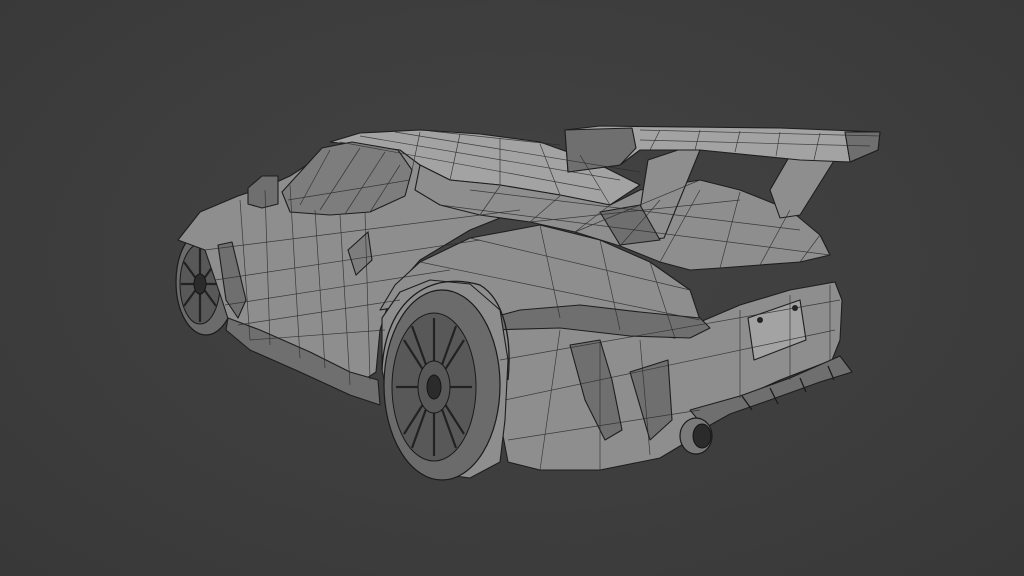 This screenshot has height=576, width=1024. What do you see at coordinates (263, 192) in the screenshot?
I see `side-mirror` at bounding box center [263, 192].